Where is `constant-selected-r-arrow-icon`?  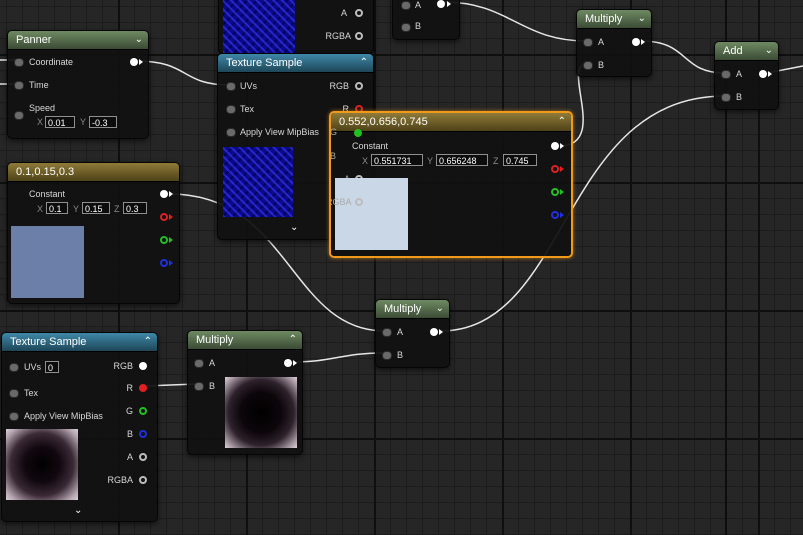 constant-selected-r-arrow-icon is located at coordinates (562, 169).